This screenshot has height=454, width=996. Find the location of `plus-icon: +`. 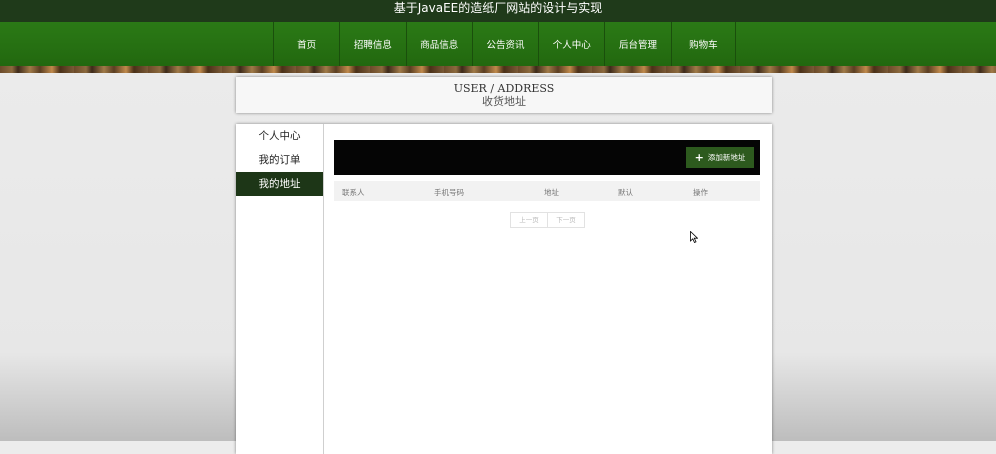

plus-icon: + is located at coordinates (699, 157).